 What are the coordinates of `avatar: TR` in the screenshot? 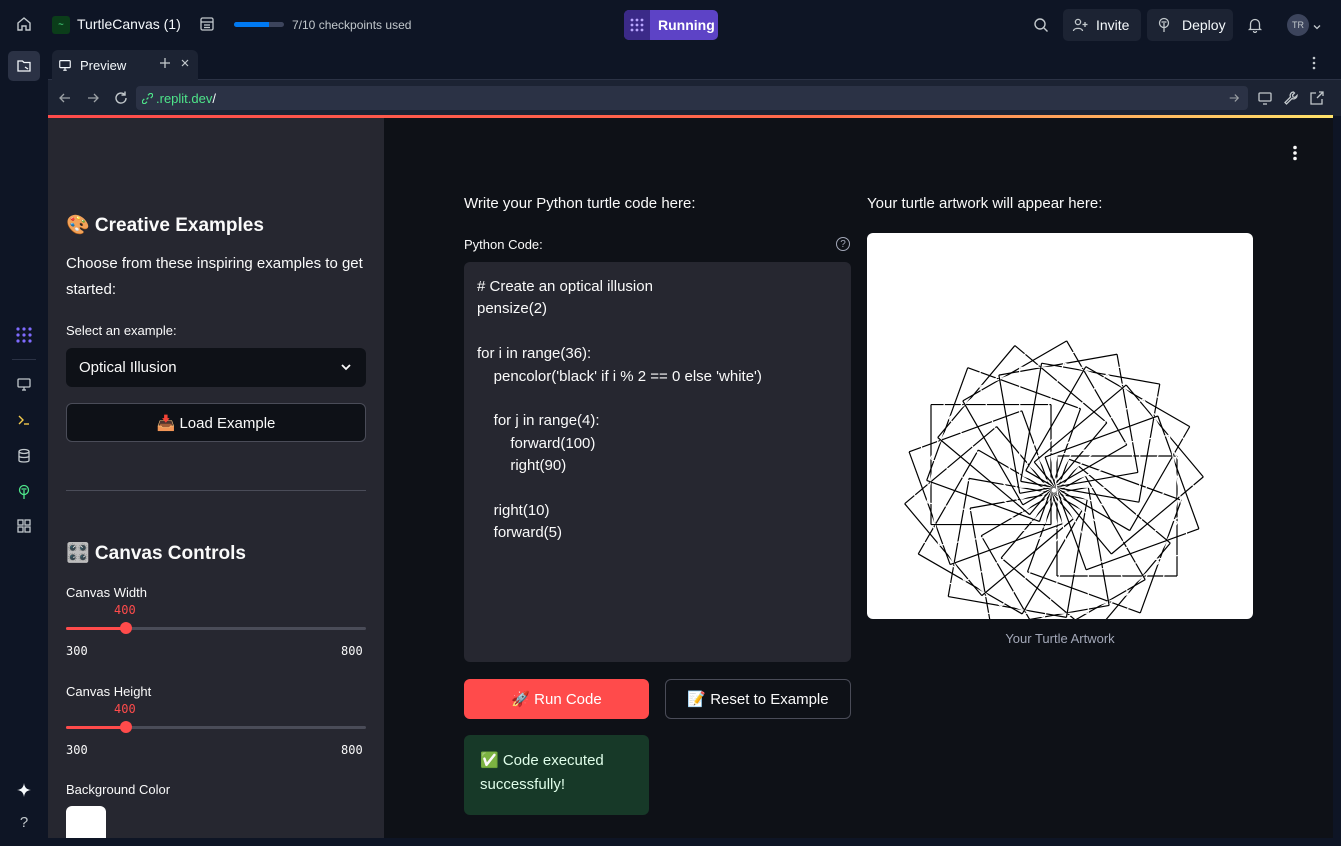 It's located at (1298, 25).